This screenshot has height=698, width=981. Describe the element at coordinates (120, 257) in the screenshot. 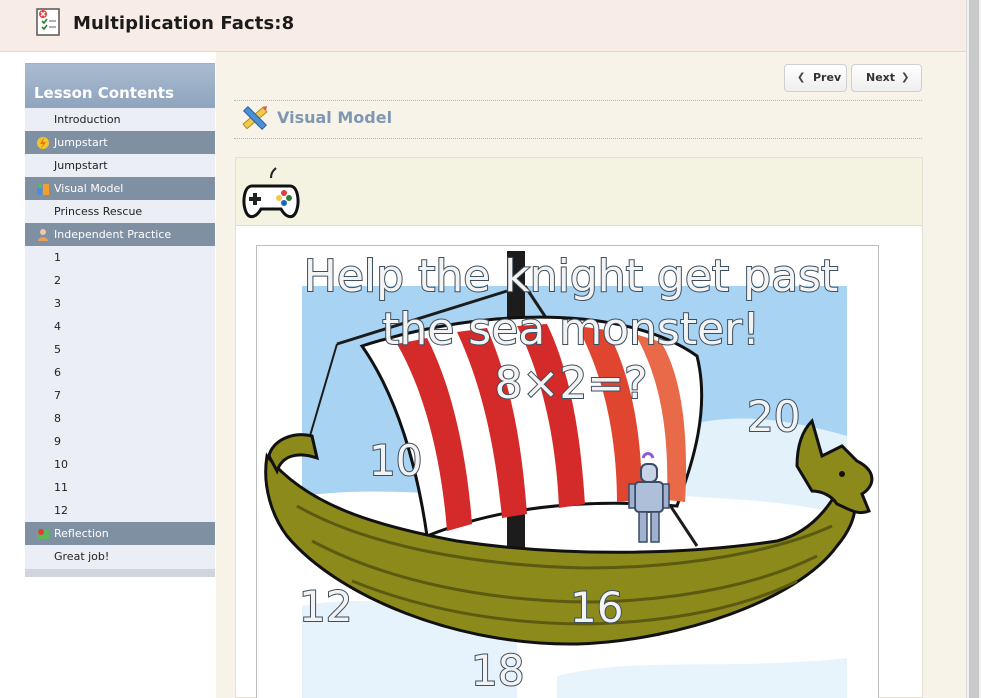

I see `sidebar-item-practice-1: 1` at that location.